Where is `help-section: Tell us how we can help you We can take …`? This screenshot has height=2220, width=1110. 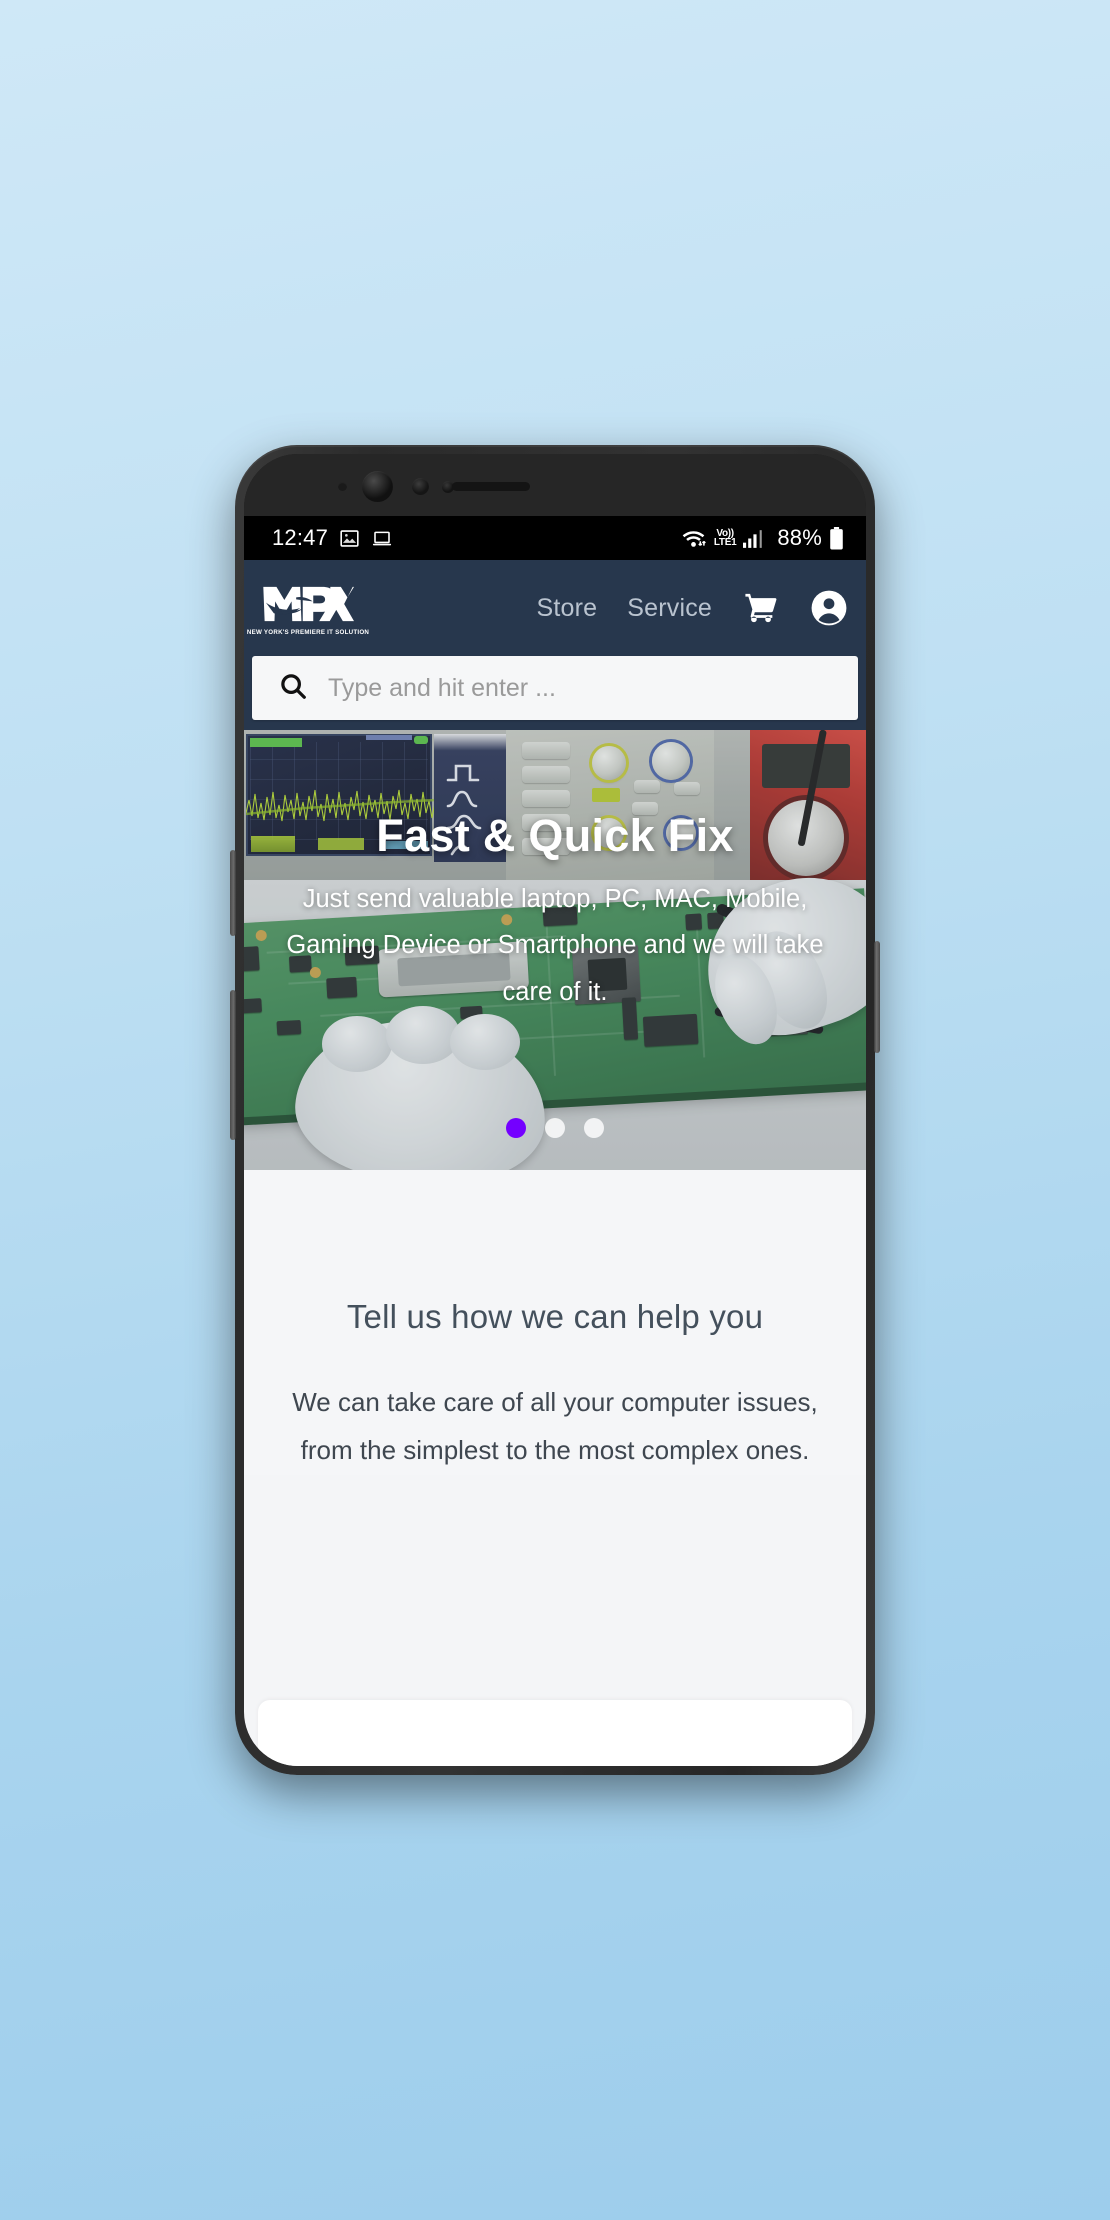 help-section: Tell us how we can help you We can take … is located at coordinates (555, 1322).